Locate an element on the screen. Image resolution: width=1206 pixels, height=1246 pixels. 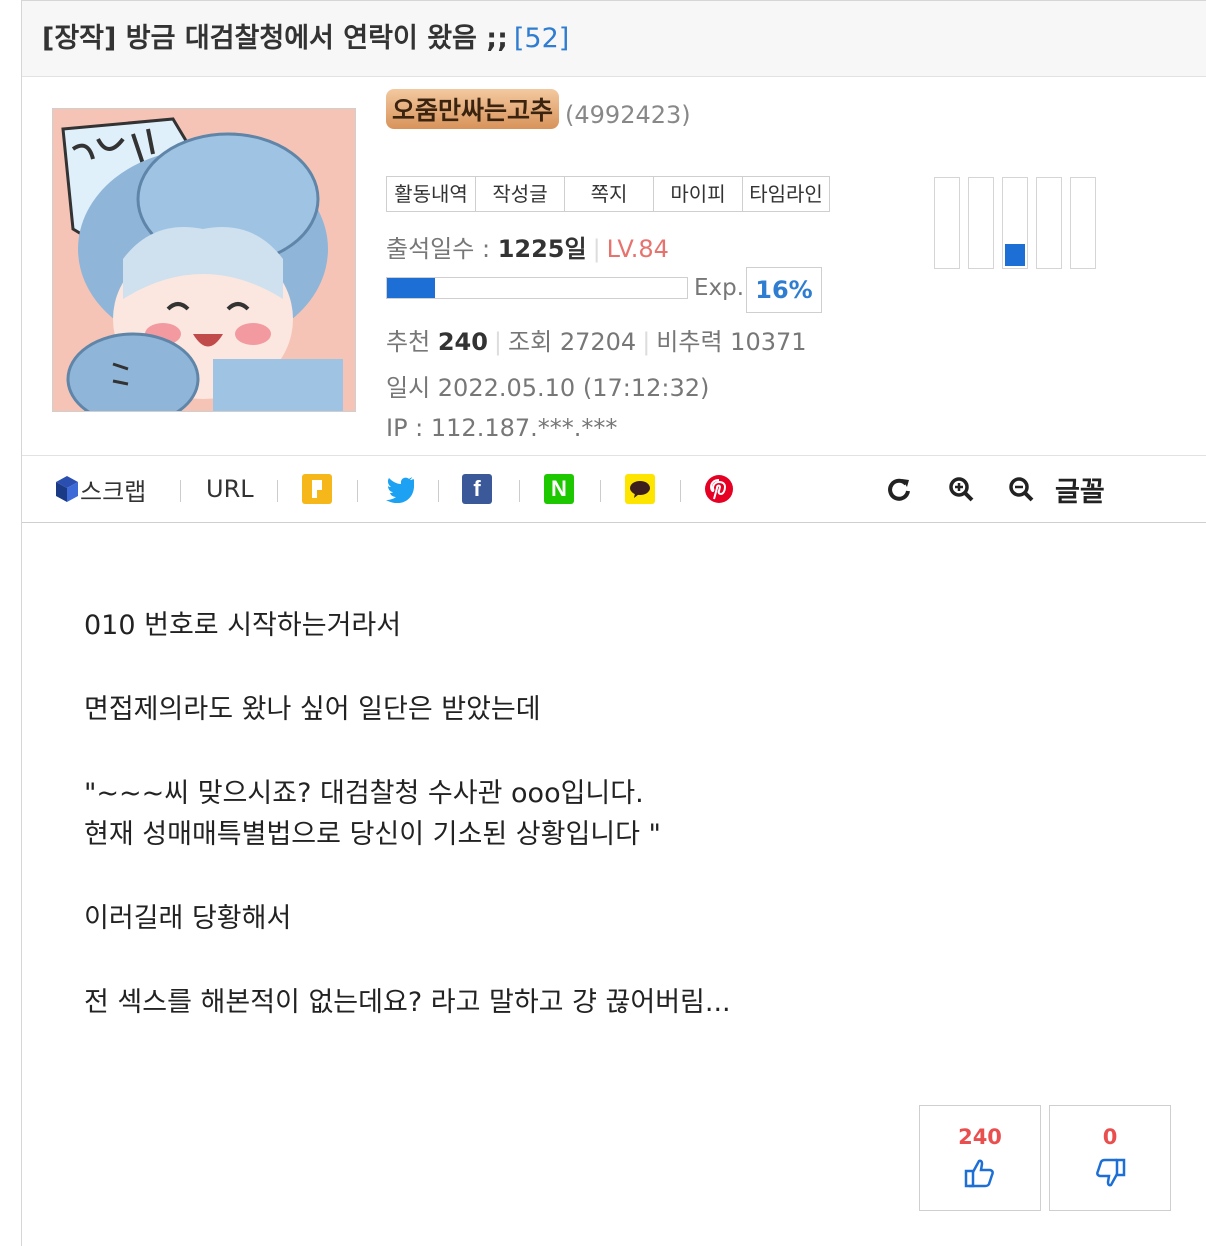
exp-progress-bar is located at coordinates (537, 288).